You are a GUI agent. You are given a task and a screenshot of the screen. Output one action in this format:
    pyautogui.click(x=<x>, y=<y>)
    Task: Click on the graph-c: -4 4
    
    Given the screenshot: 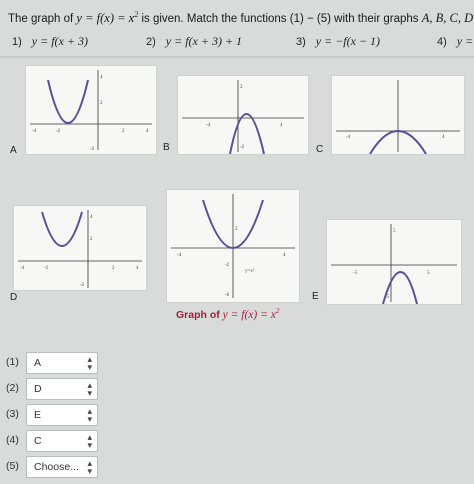 What is the action you would take?
    pyautogui.click(x=398, y=115)
    